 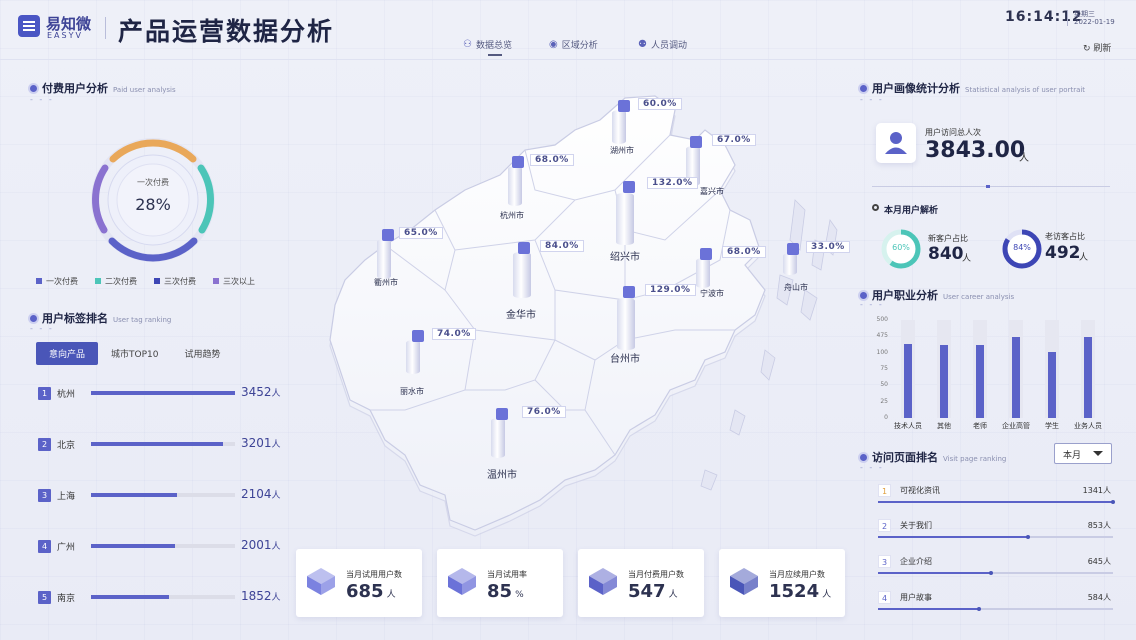 I want to click on nav-item-overview: ⚇ 数据总览, so click(x=487, y=44).